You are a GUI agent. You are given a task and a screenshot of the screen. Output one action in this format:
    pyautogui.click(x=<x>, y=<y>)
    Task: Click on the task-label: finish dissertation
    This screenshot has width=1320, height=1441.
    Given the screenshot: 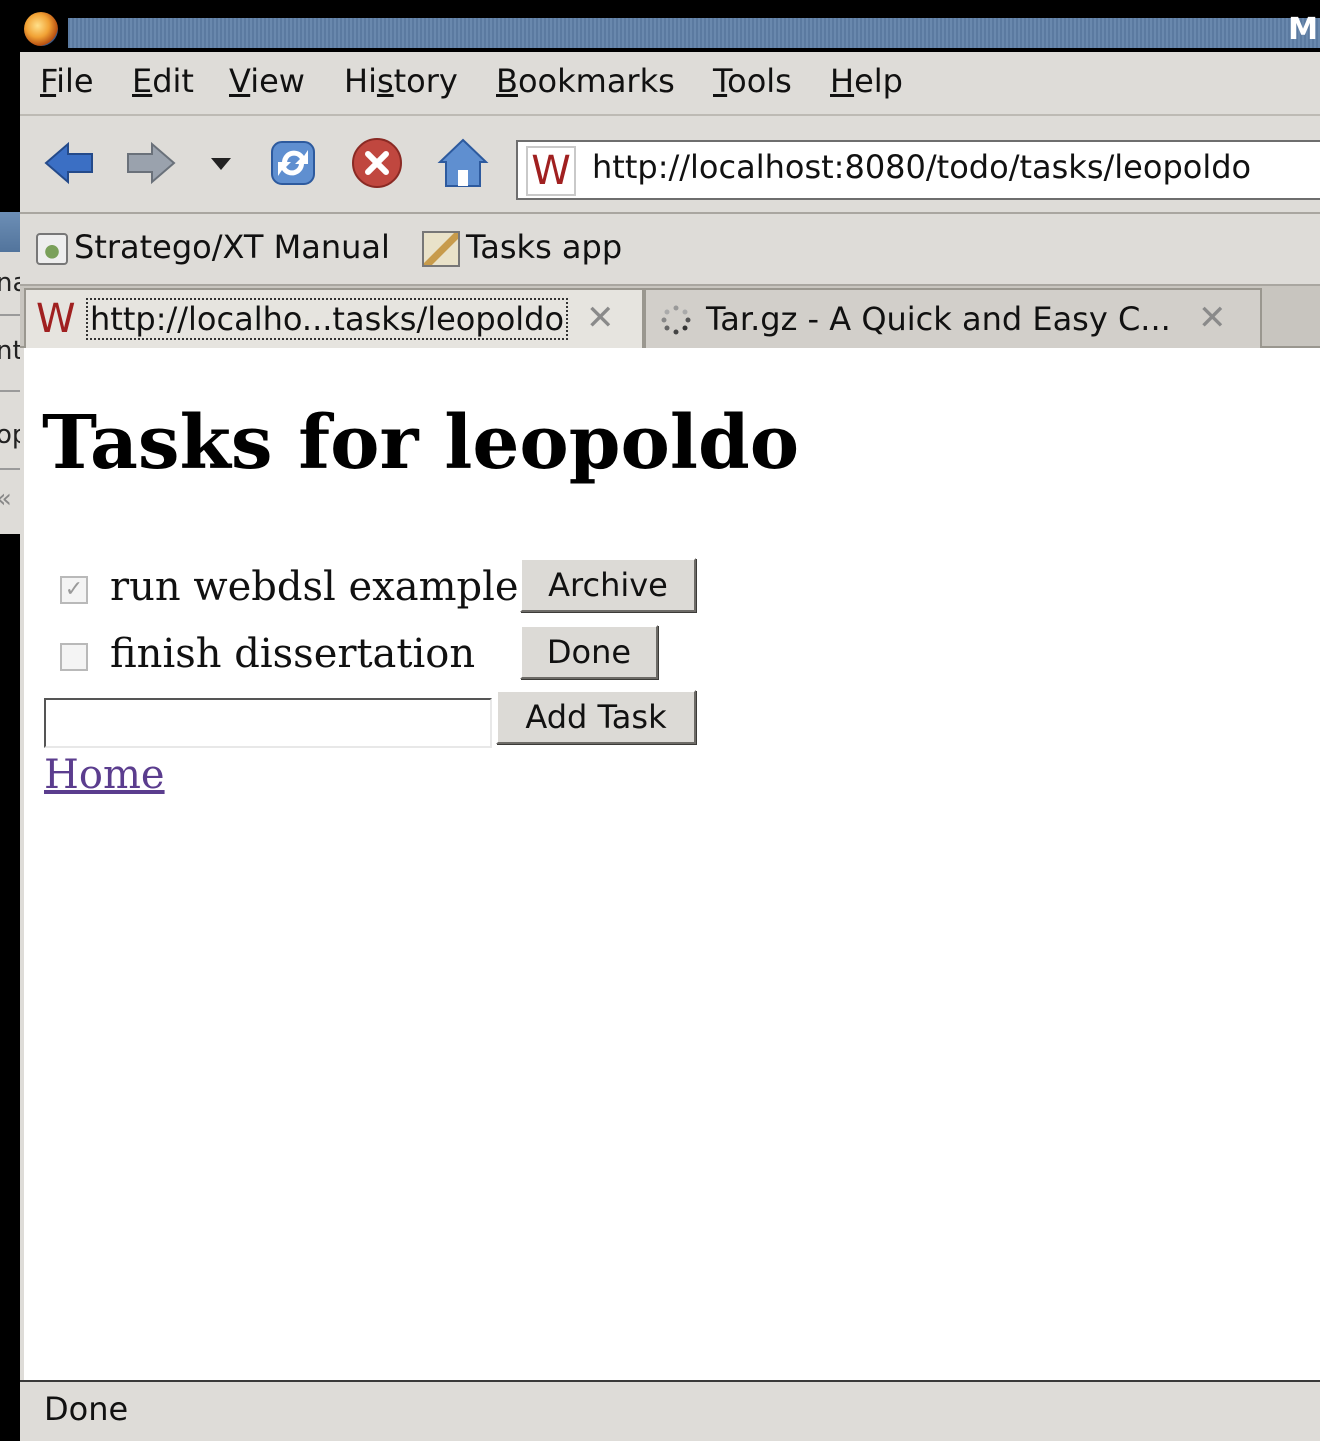 What is the action you would take?
    pyautogui.click(x=293, y=654)
    